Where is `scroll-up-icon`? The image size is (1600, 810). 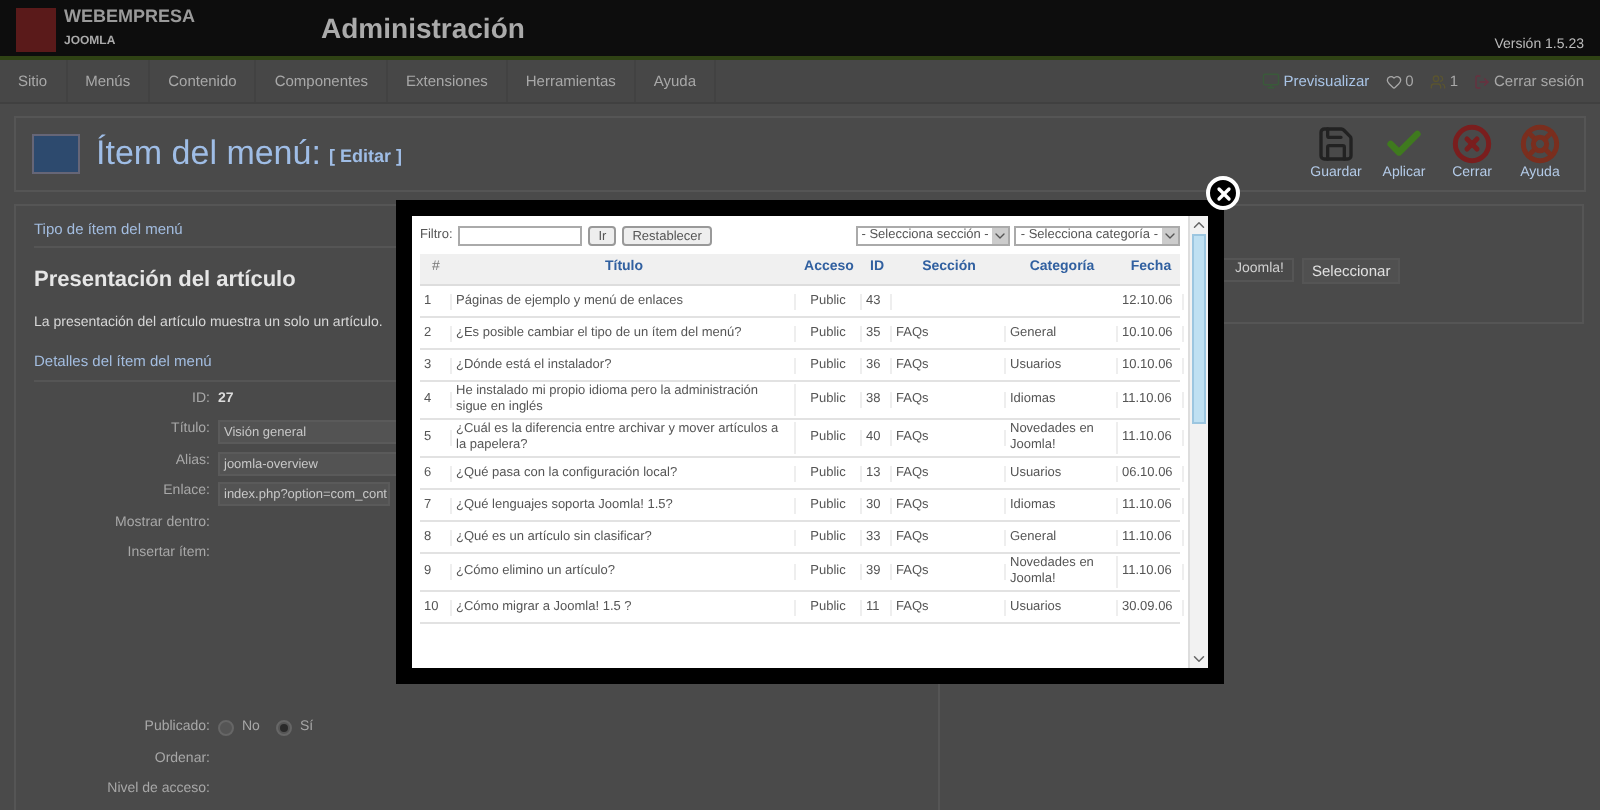
scroll-up-icon is located at coordinates (1199, 225).